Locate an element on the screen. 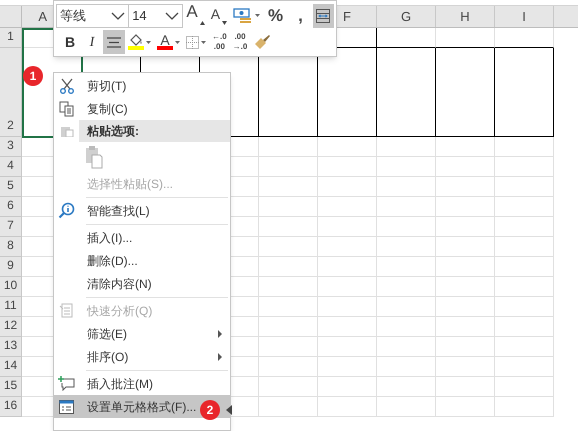 This screenshot has height=431, width=578. wrap-text-button is located at coordinates (323, 16).